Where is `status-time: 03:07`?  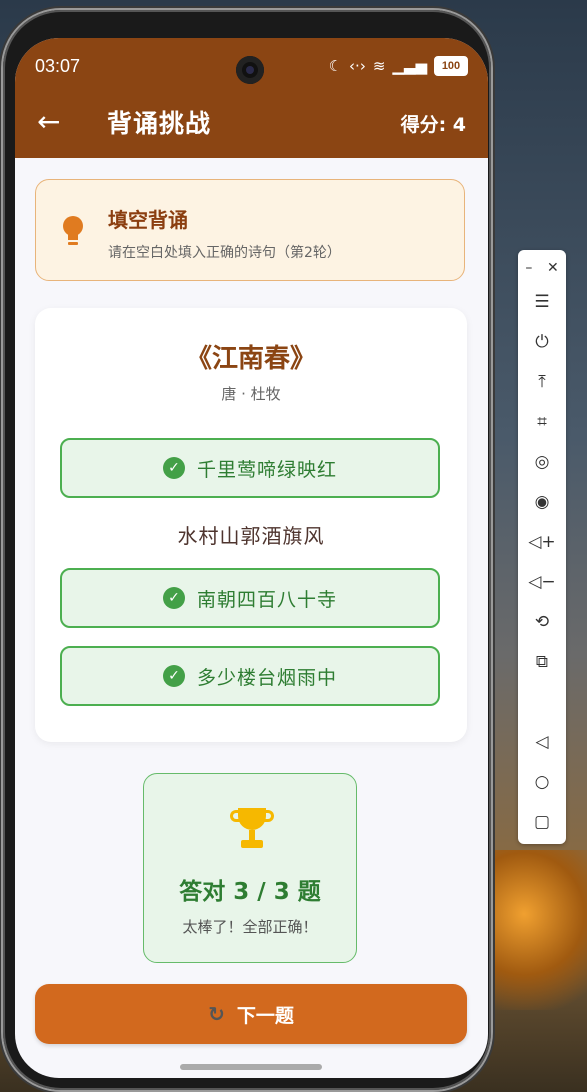
status-time: 03:07 is located at coordinates (58, 66).